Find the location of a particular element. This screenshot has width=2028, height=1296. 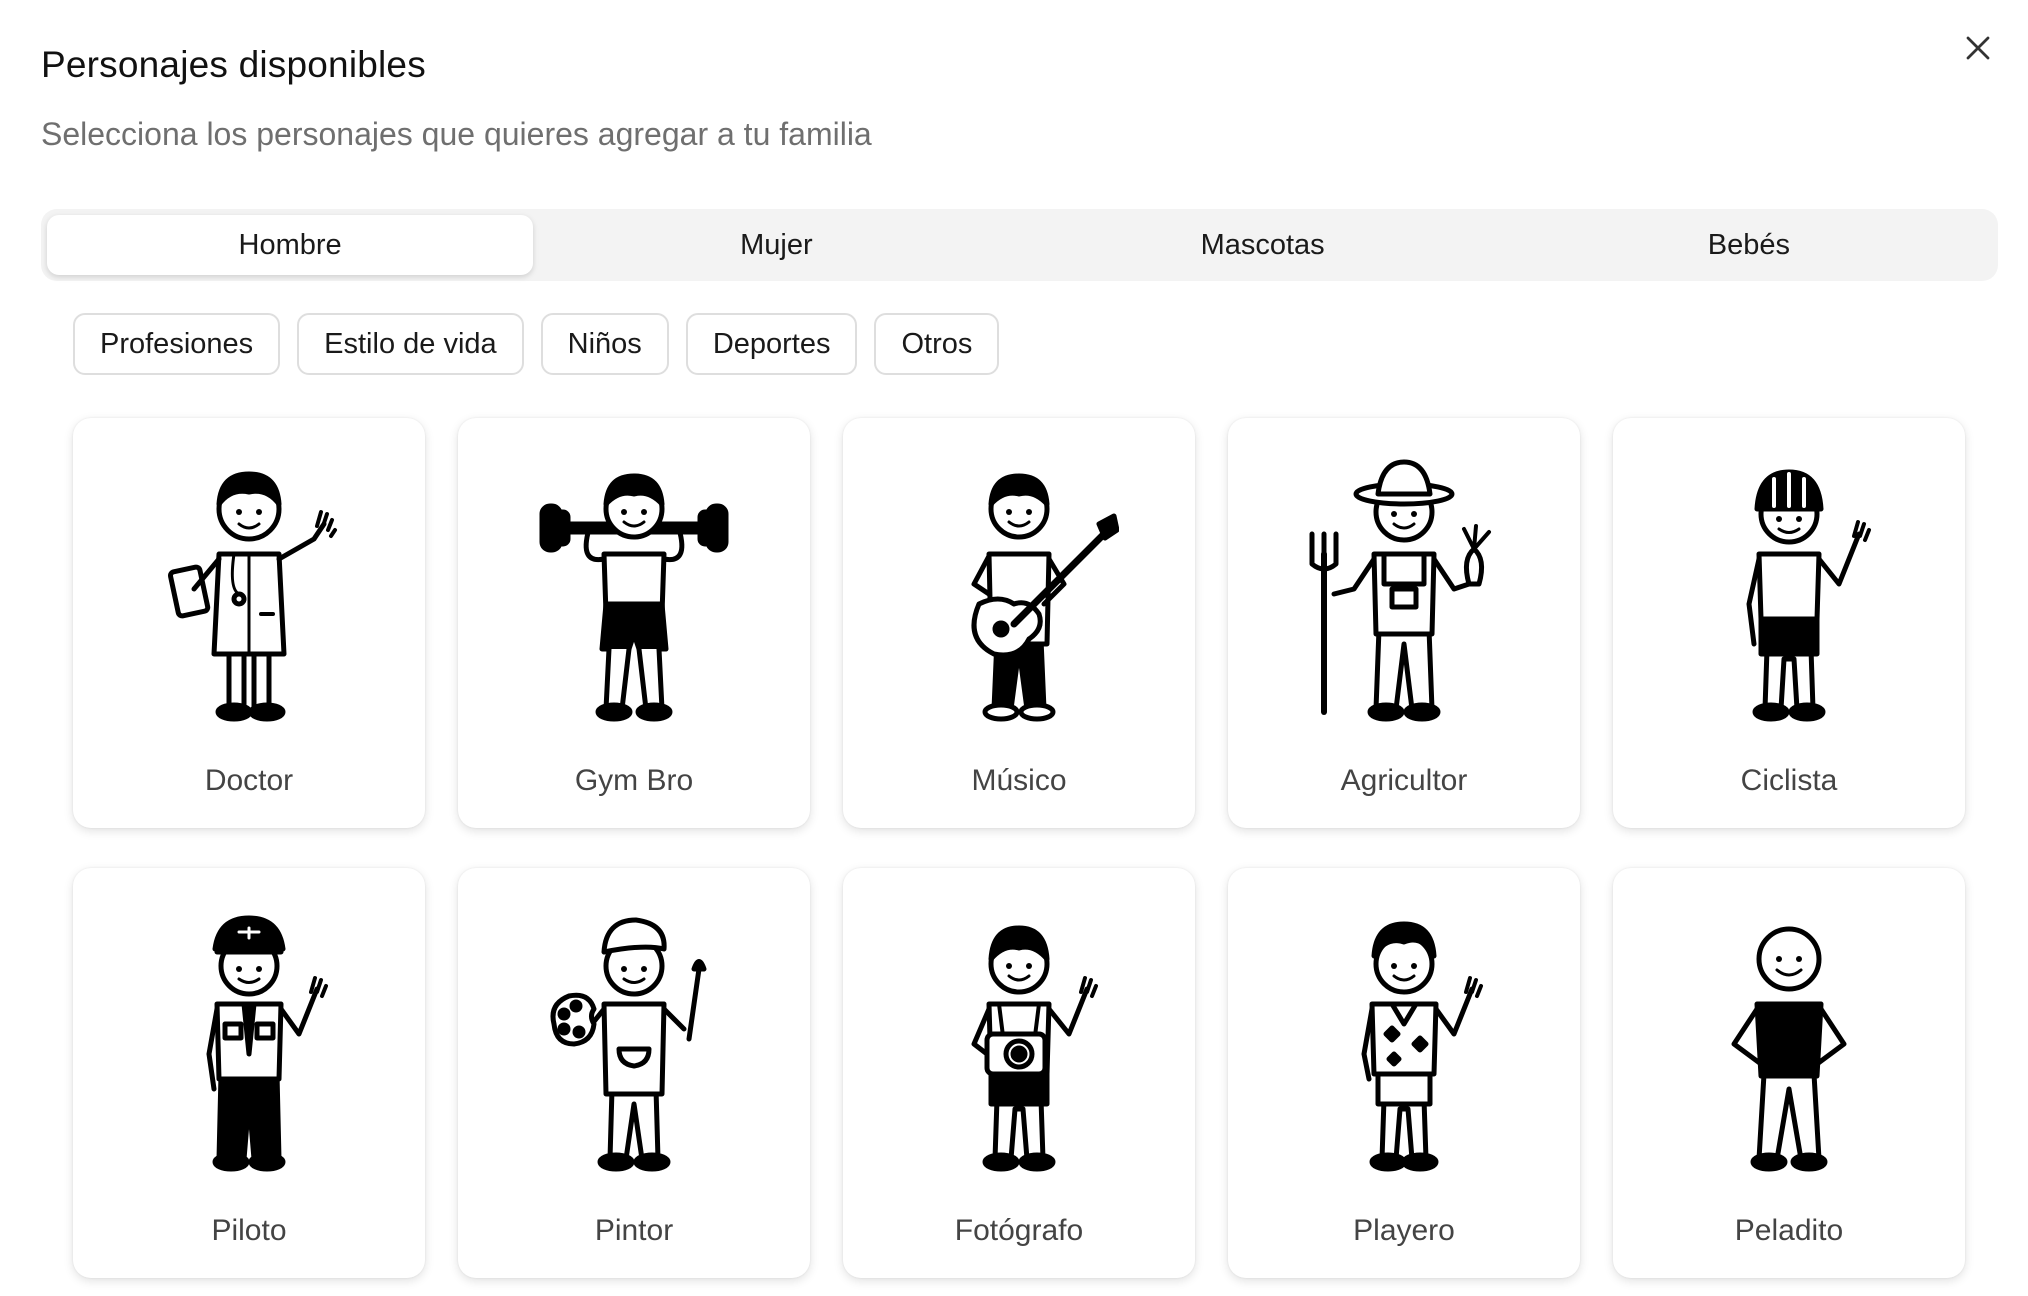

gym-bro-figure-icon is located at coordinates (634, 597).